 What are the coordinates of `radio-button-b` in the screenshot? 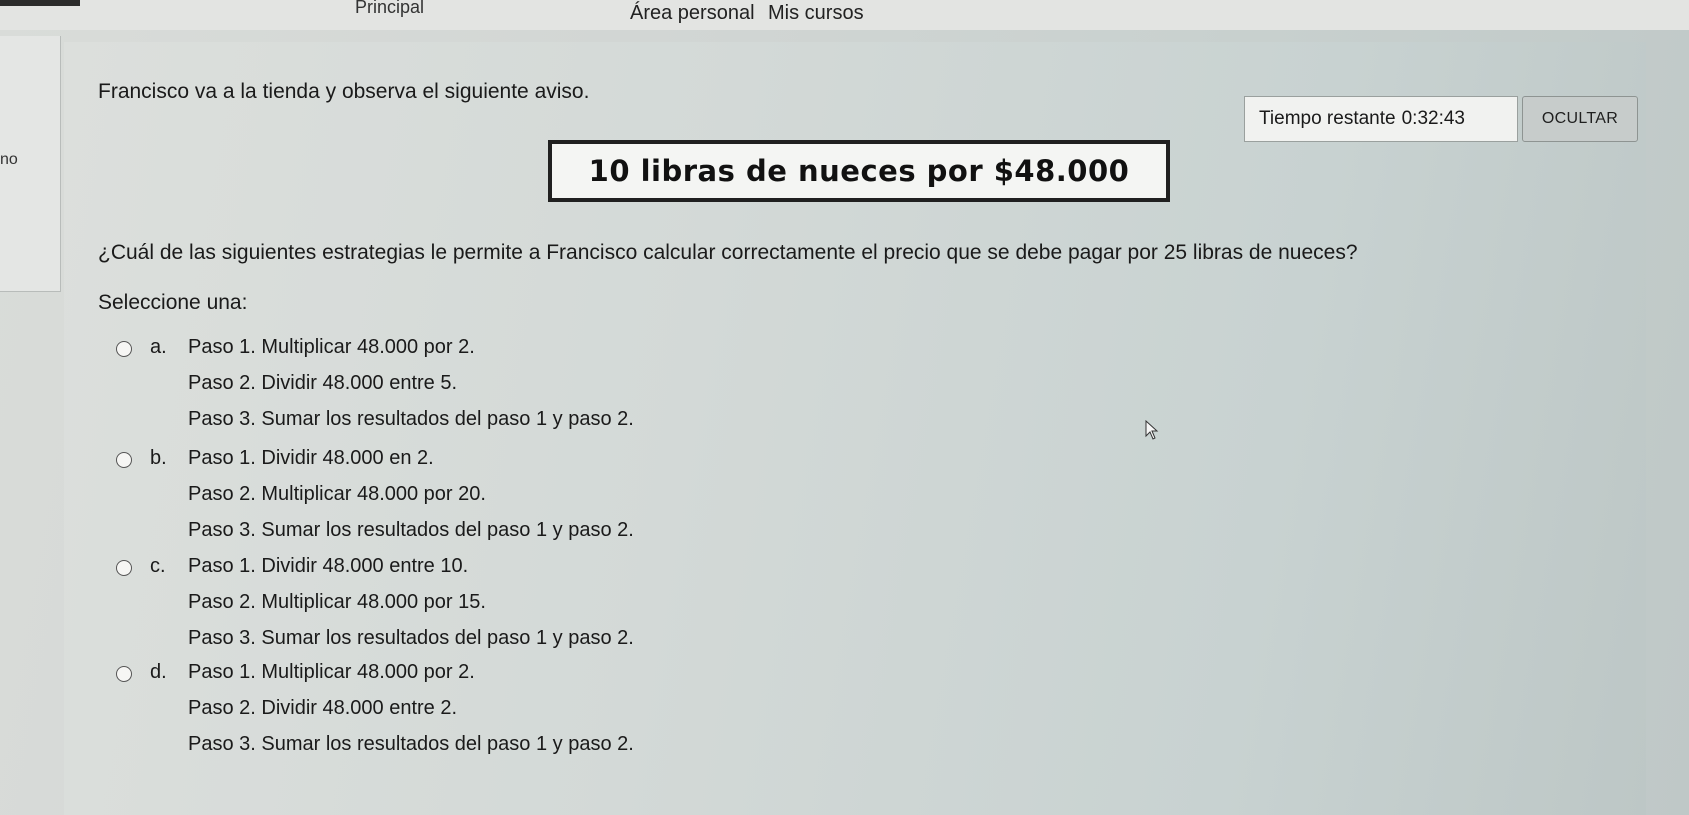 It's located at (124, 460).